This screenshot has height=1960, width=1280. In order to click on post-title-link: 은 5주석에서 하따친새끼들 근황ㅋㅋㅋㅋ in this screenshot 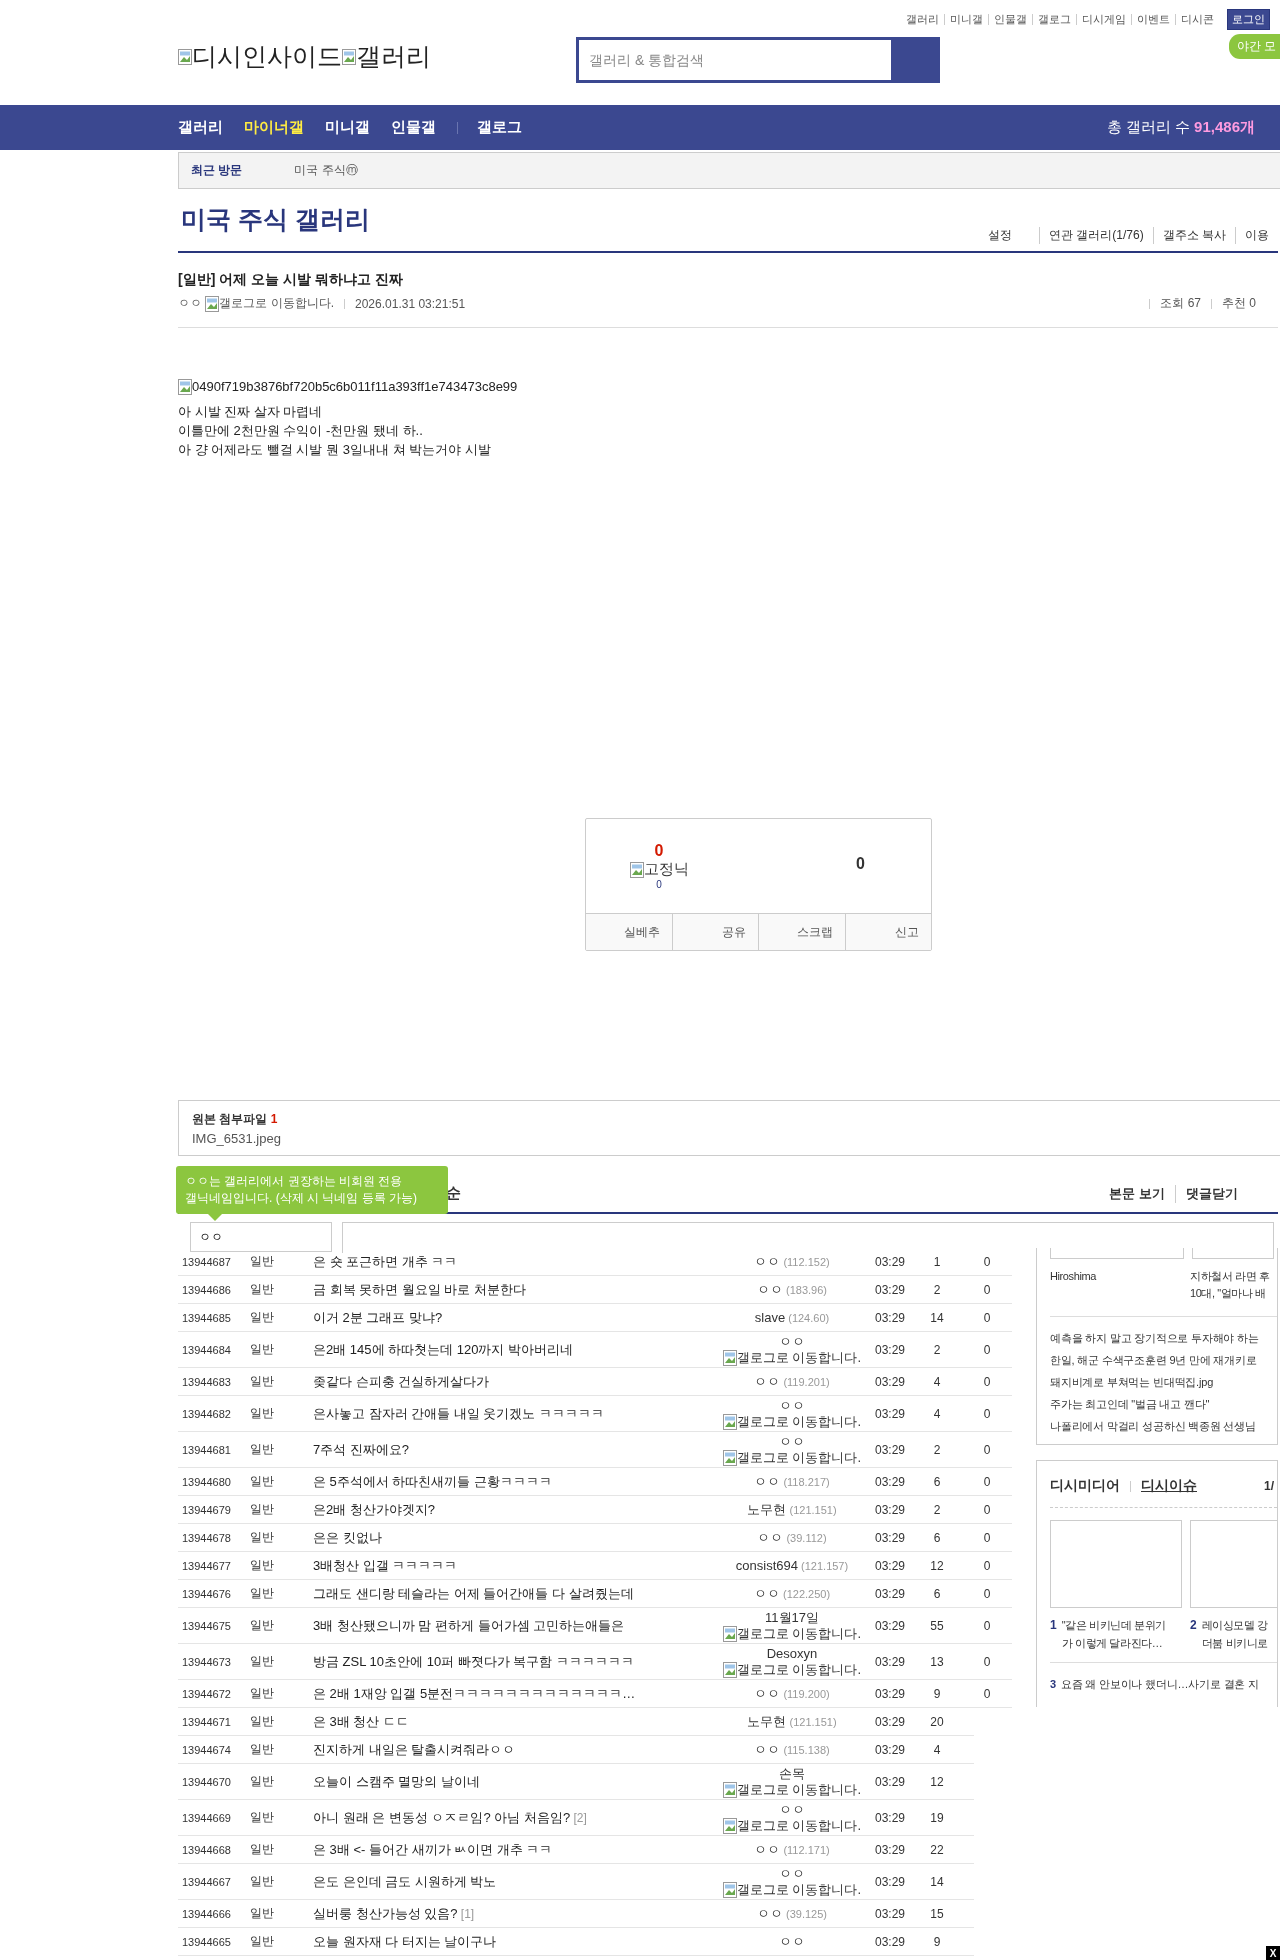, I will do `click(514, 1481)`.